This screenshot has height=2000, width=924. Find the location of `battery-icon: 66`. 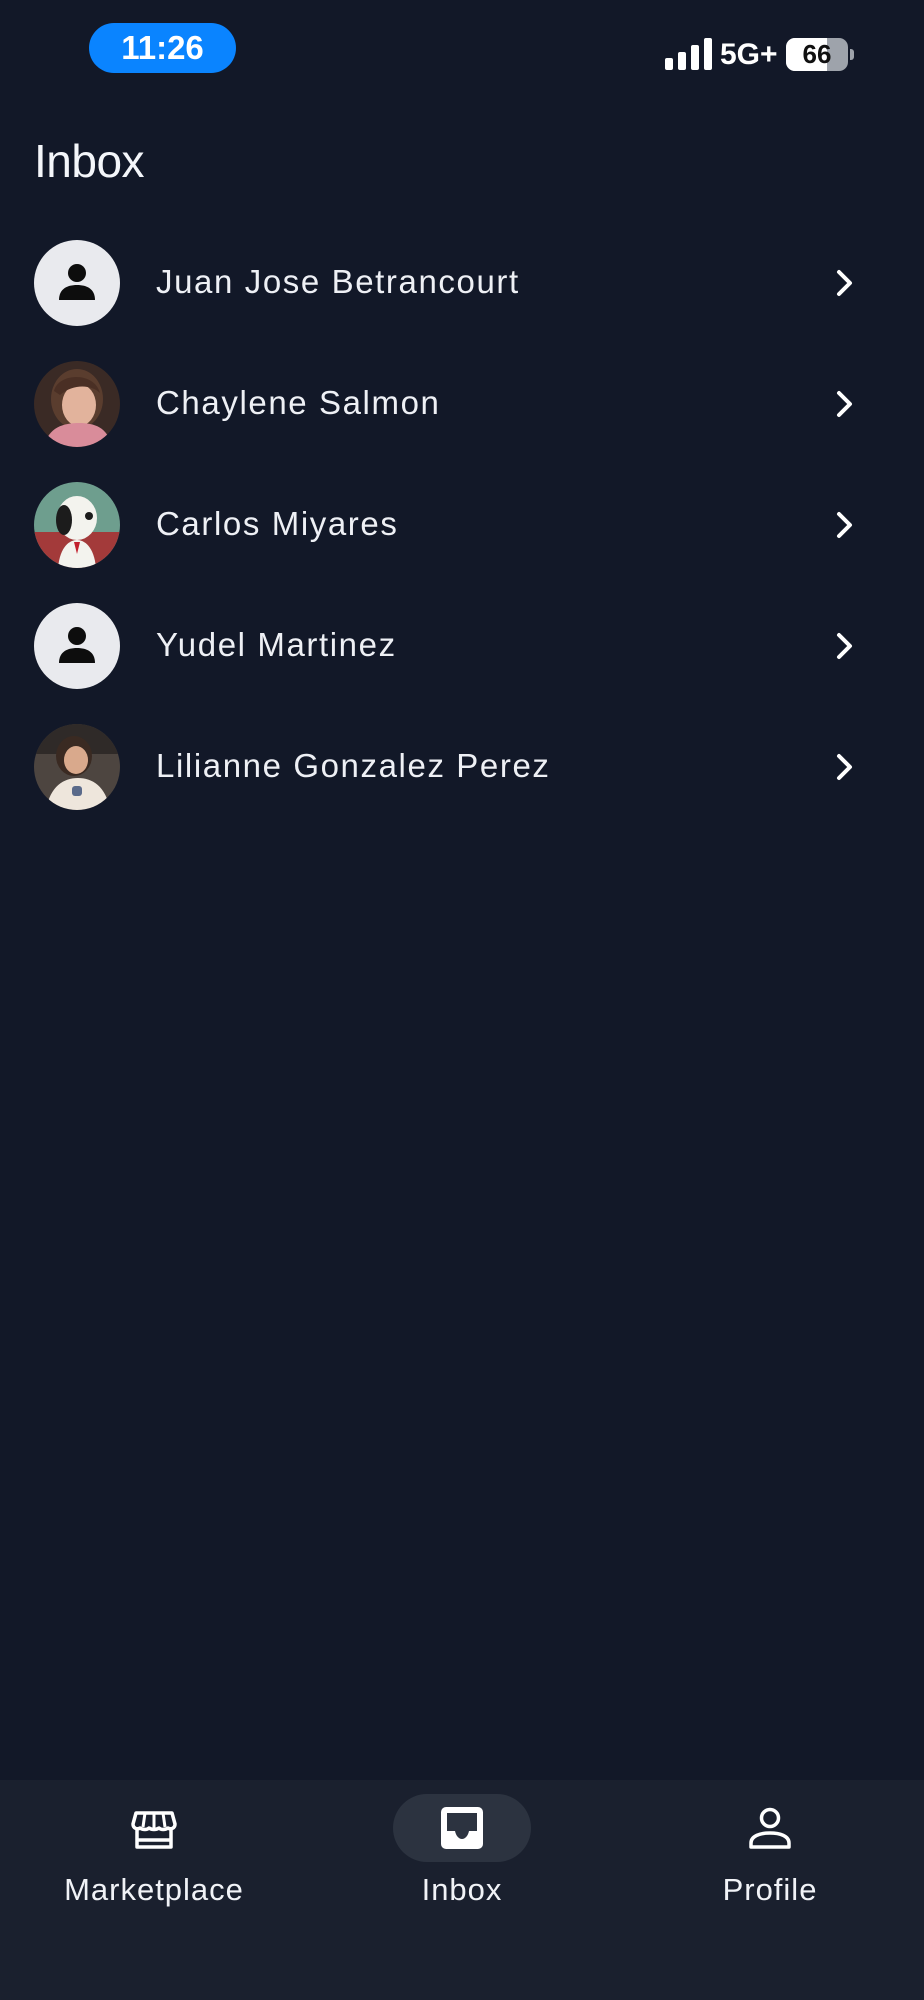

battery-icon: 66 is located at coordinates (817, 54).